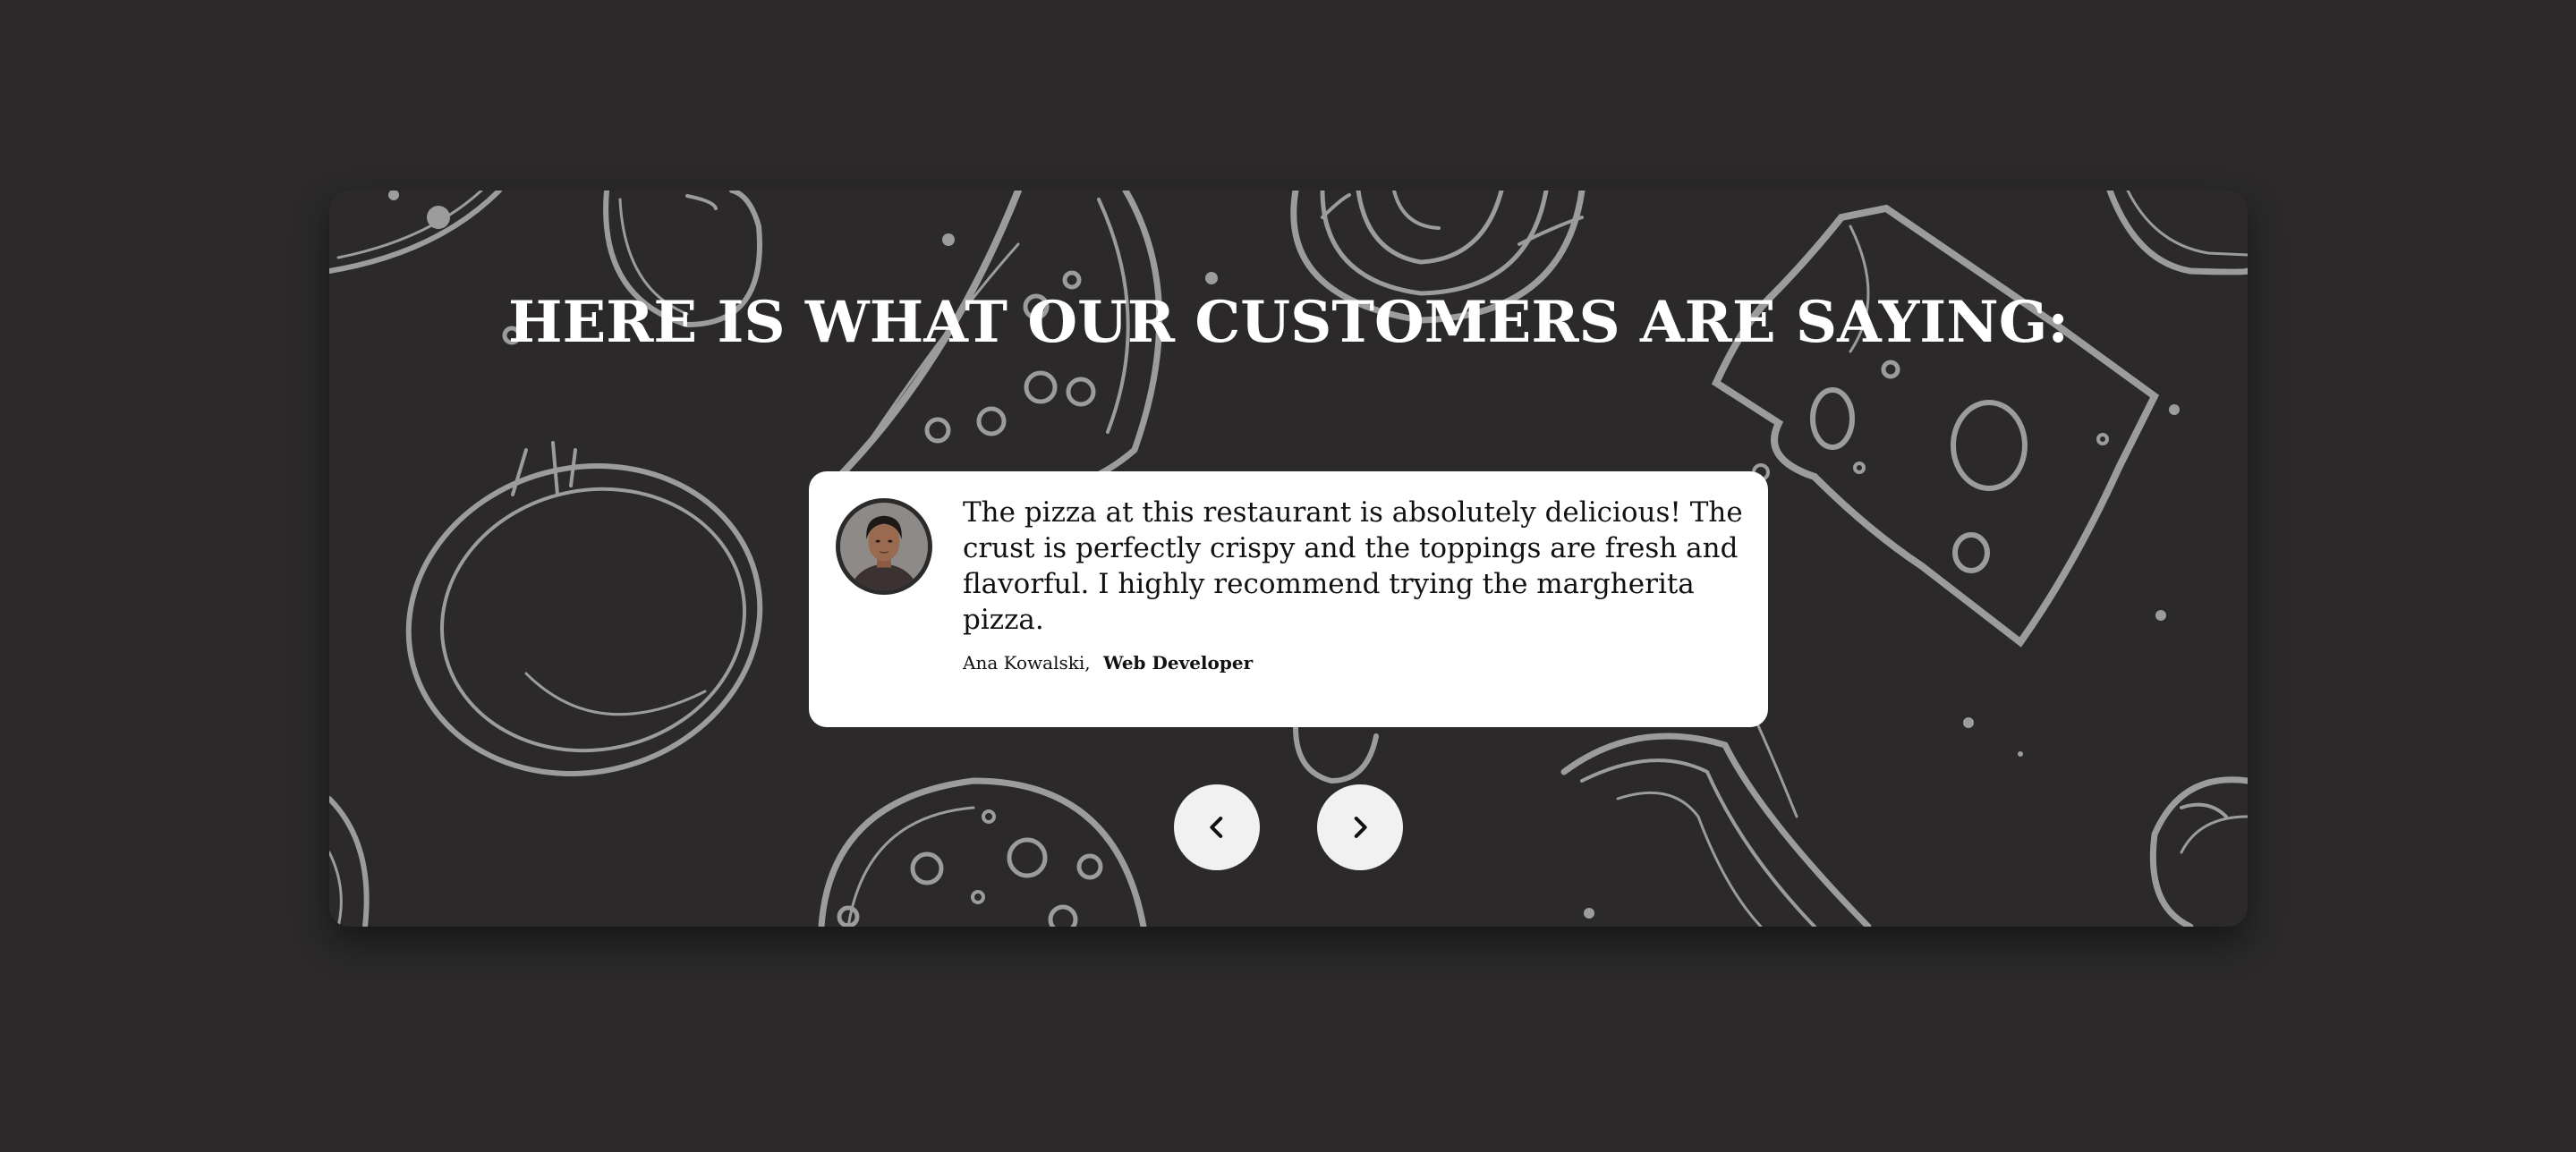  I want to click on testimonial-author: Ana Kowalski, Web Developer, so click(1108, 662).